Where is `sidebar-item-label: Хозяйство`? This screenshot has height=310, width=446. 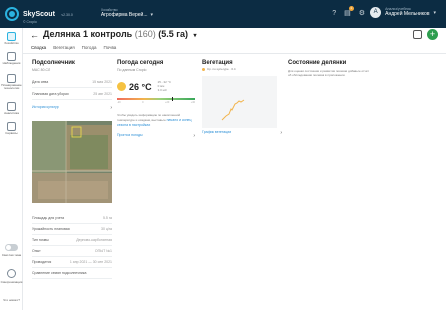
sidebar-item-label: Хозяйство is located at coordinates (11, 43).